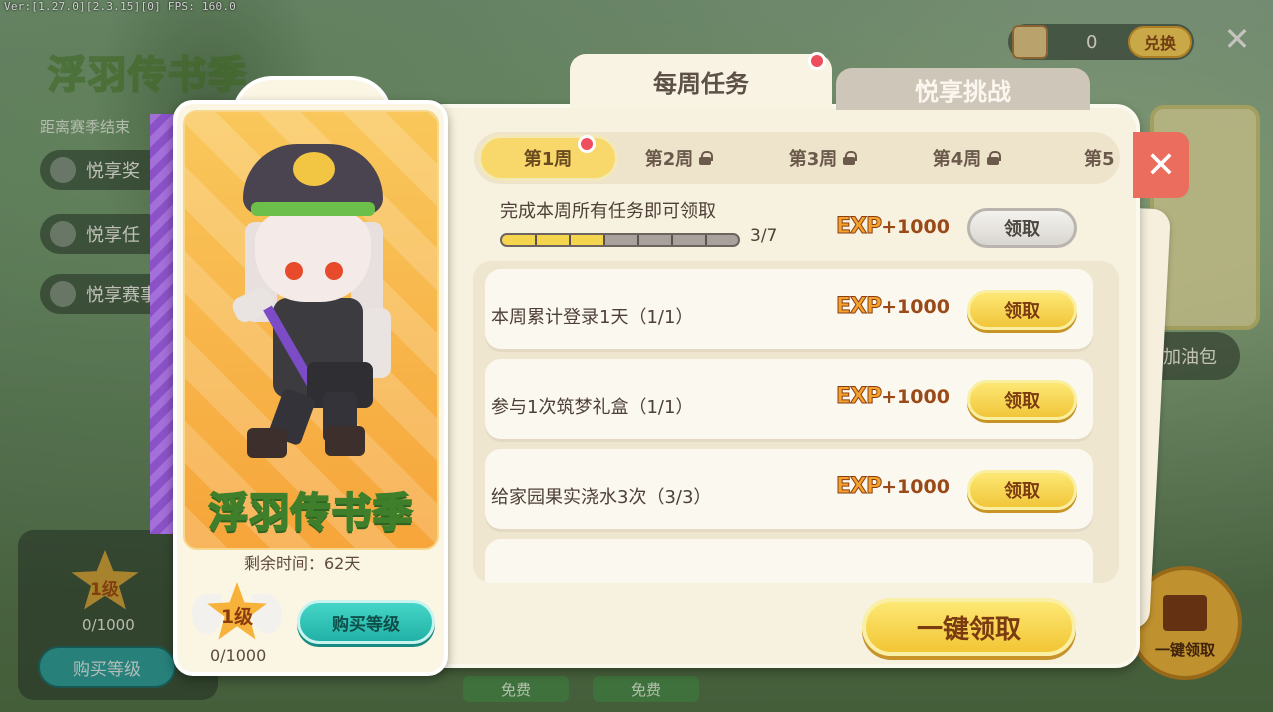  What do you see at coordinates (813, 159) in the screenshot?
I see `week-tab-label: 第3周` at bounding box center [813, 159].